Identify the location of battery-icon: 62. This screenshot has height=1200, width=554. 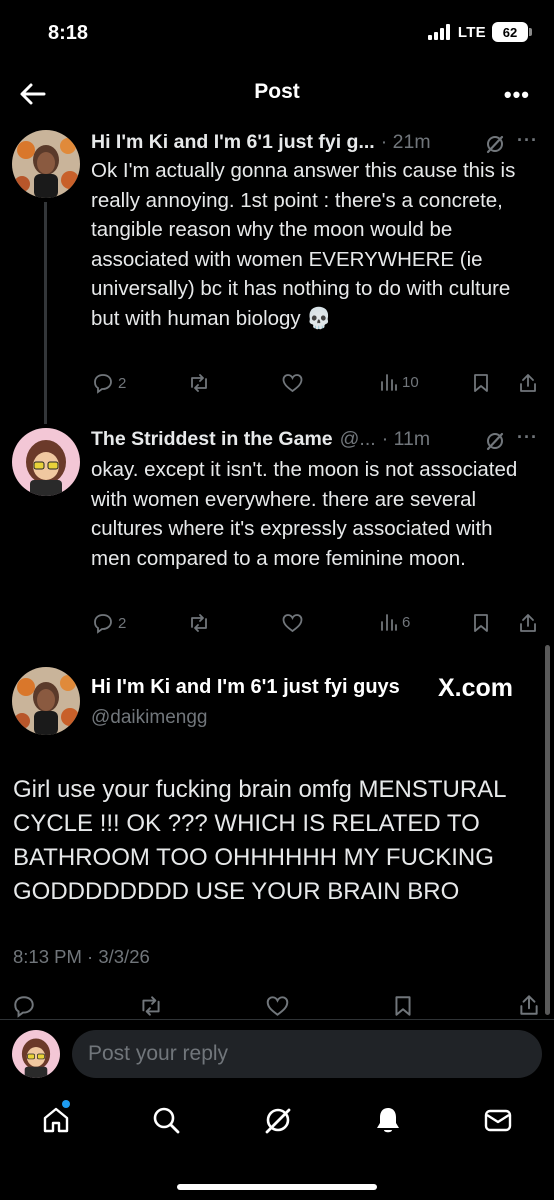
(512, 32).